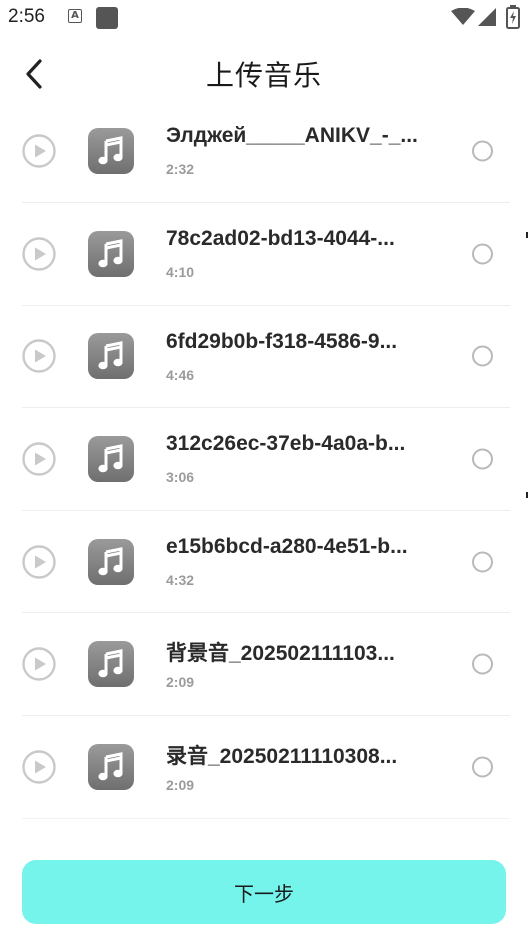  I want to click on status-time: 2:56, so click(26, 16).